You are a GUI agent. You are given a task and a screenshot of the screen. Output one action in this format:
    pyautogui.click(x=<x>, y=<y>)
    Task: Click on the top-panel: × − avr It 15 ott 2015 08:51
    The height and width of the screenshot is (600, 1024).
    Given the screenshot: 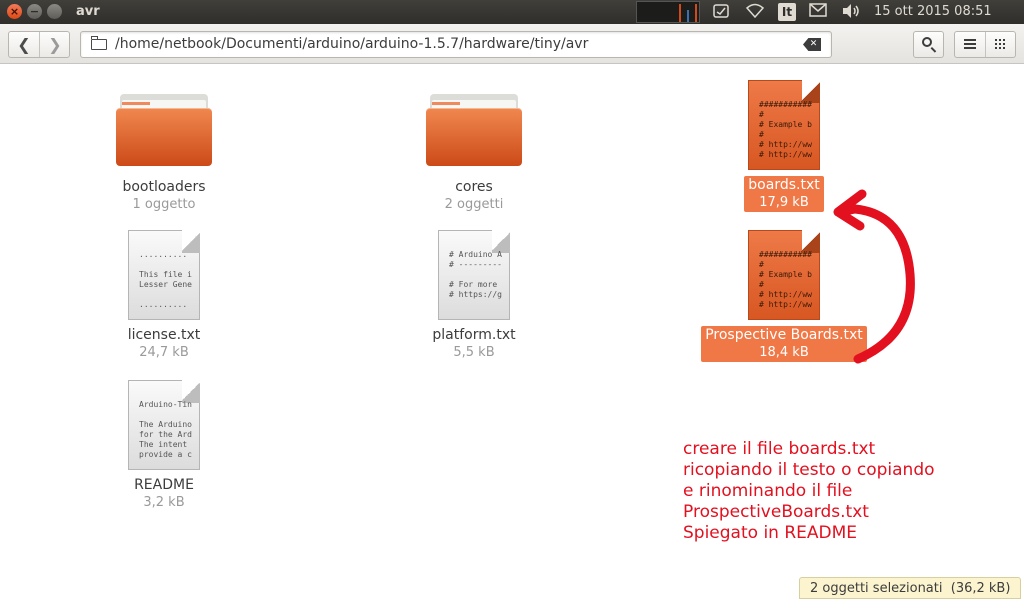 What is the action you would take?
    pyautogui.click(x=512, y=12)
    